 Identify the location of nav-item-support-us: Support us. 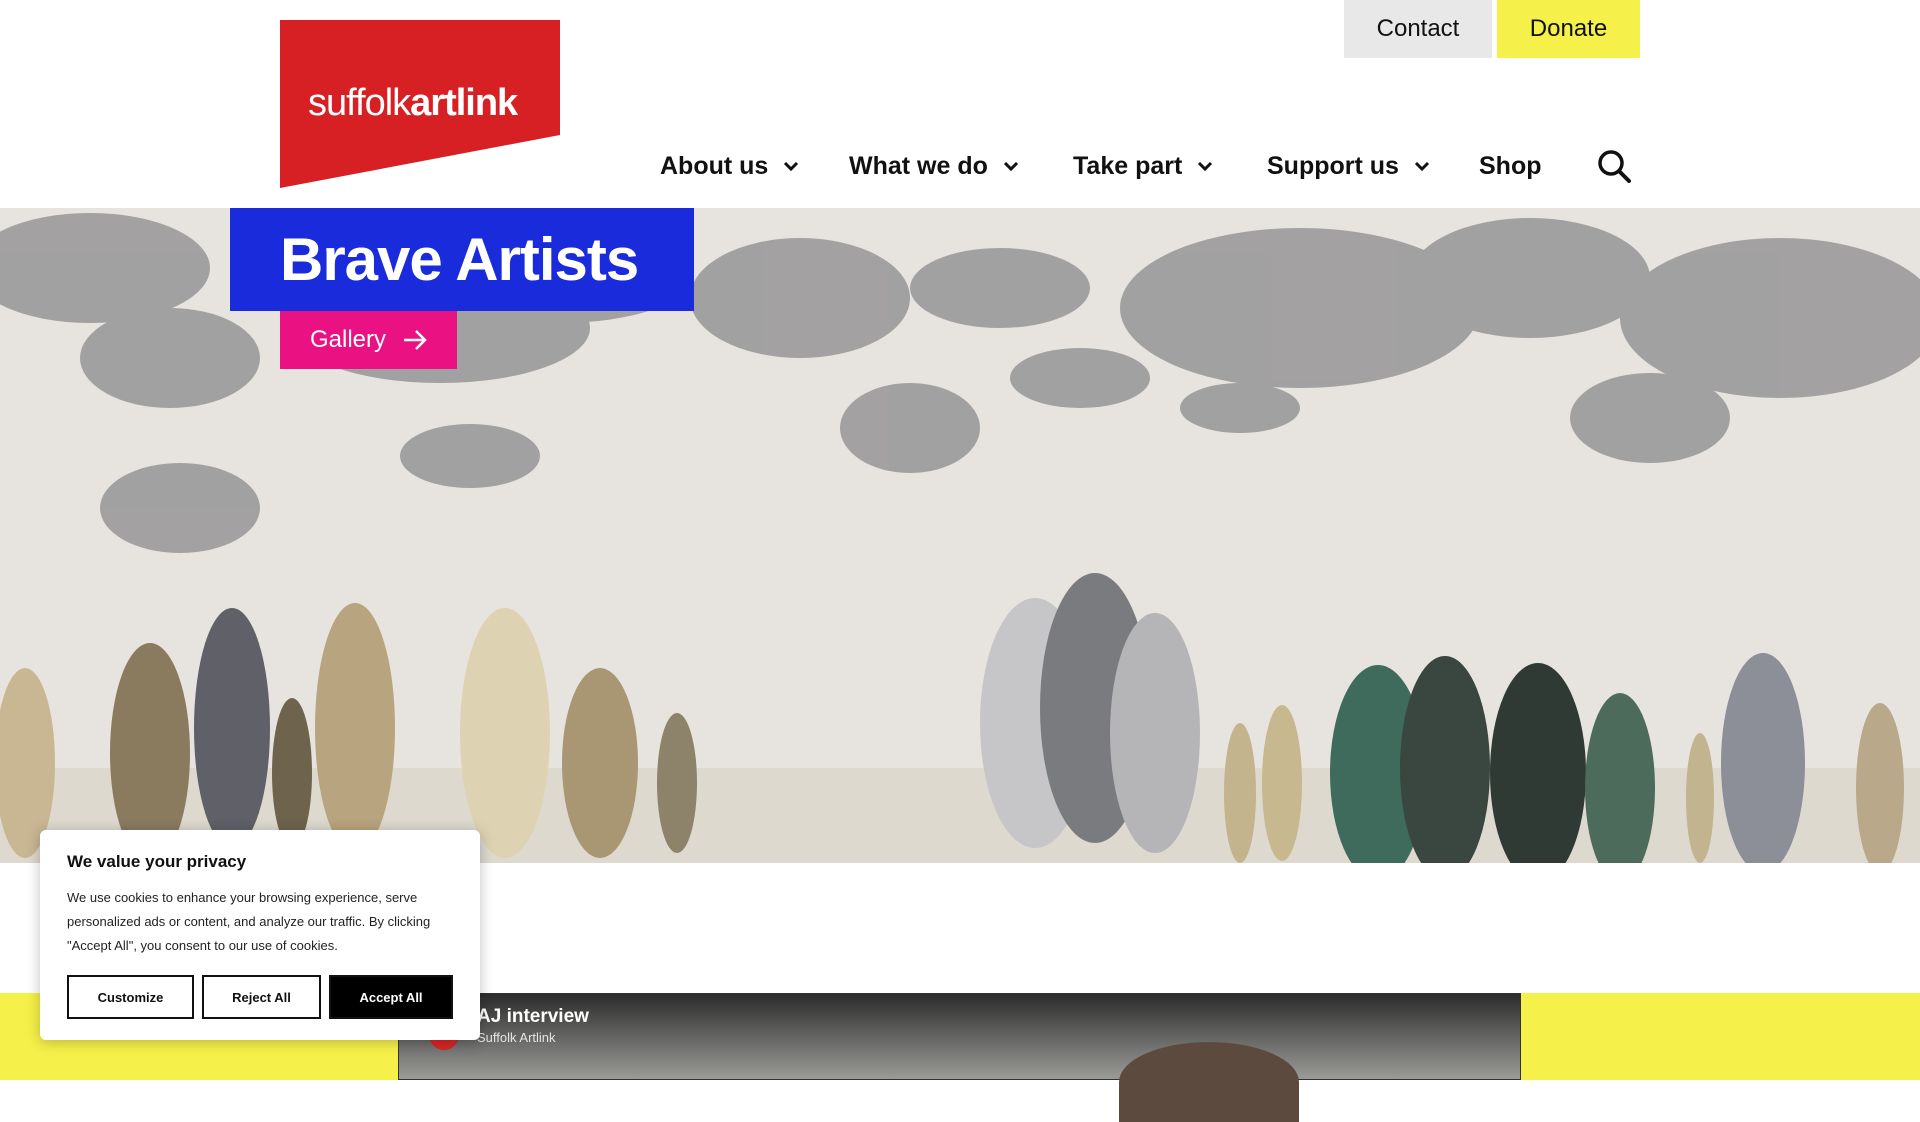
(1349, 166).